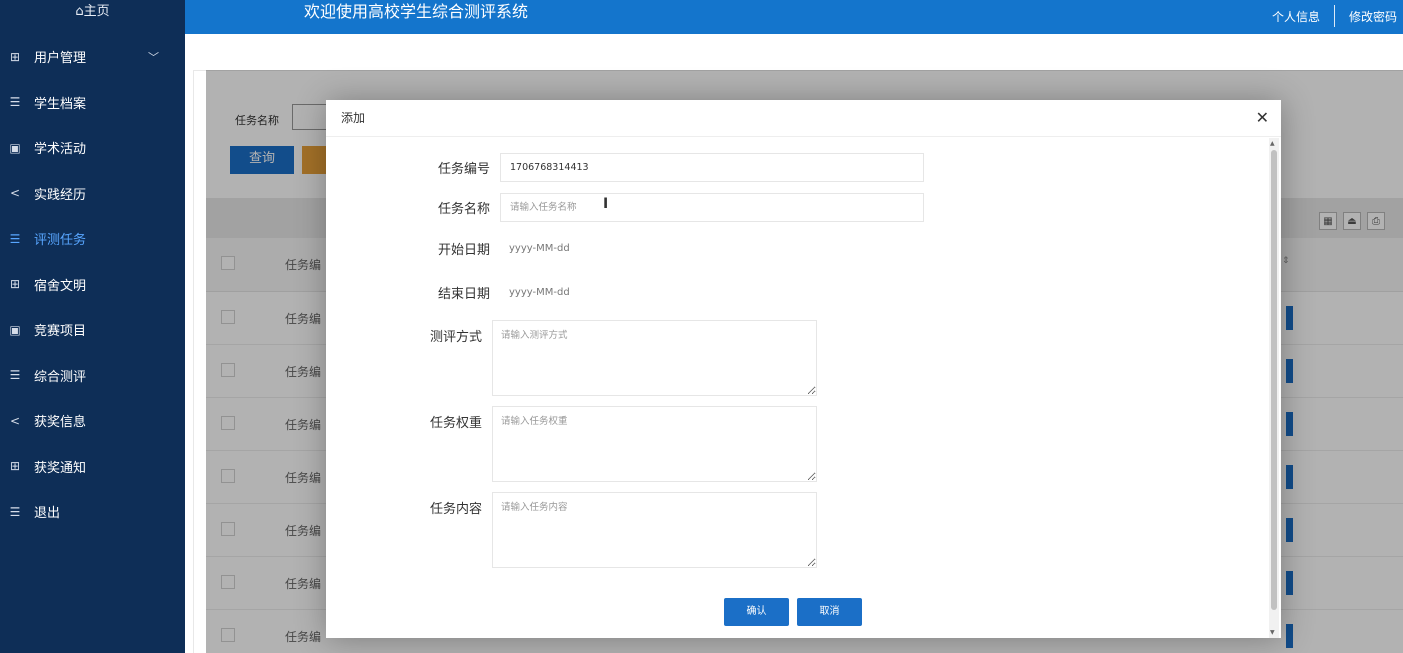 This screenshot has width=1403, height=653. Describe the element at coordinates (60, 423) in the screenshot. I see `sidebar-item-label: 获奖信息` at that location.